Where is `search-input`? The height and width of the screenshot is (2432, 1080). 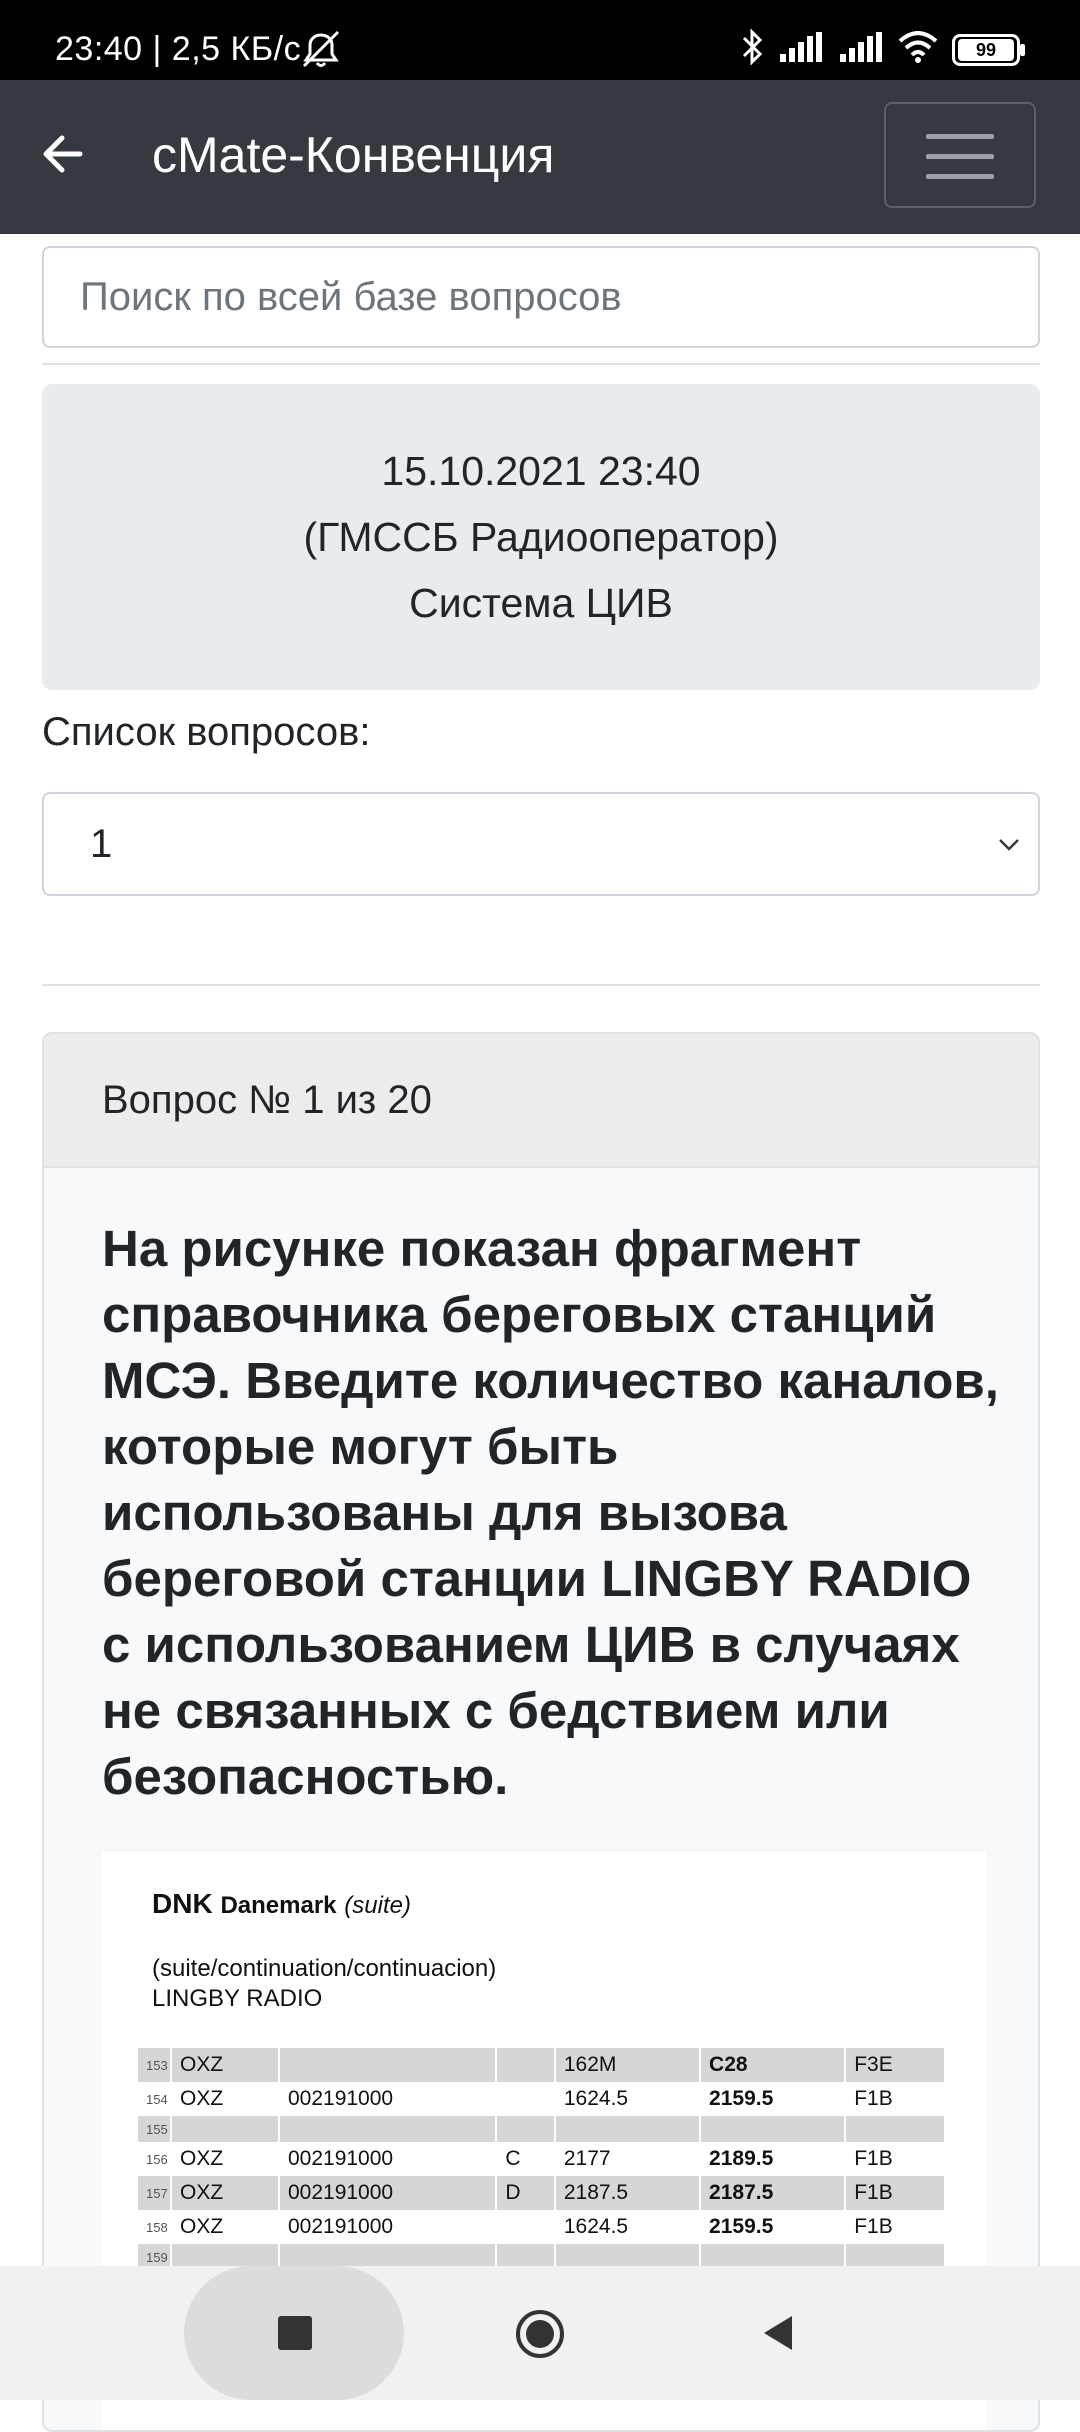 search-input is located at coordinates (541, 297).